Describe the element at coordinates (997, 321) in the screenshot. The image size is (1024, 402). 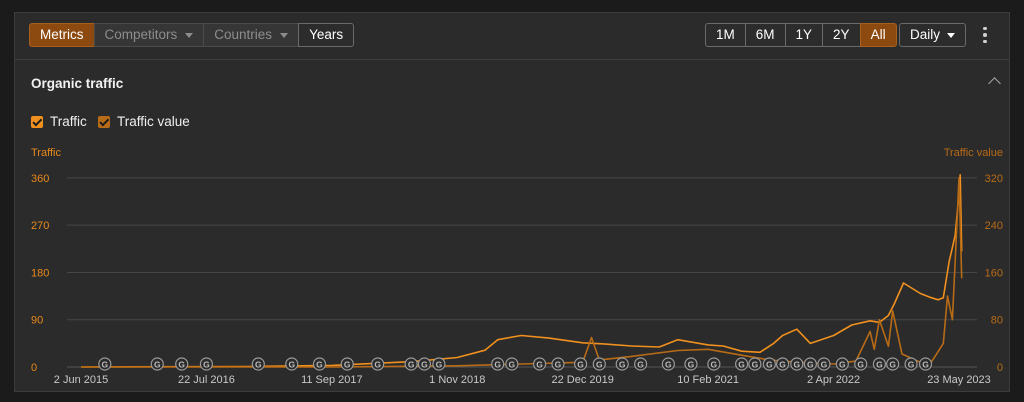
I see `right-tick-label: 80` at that location.